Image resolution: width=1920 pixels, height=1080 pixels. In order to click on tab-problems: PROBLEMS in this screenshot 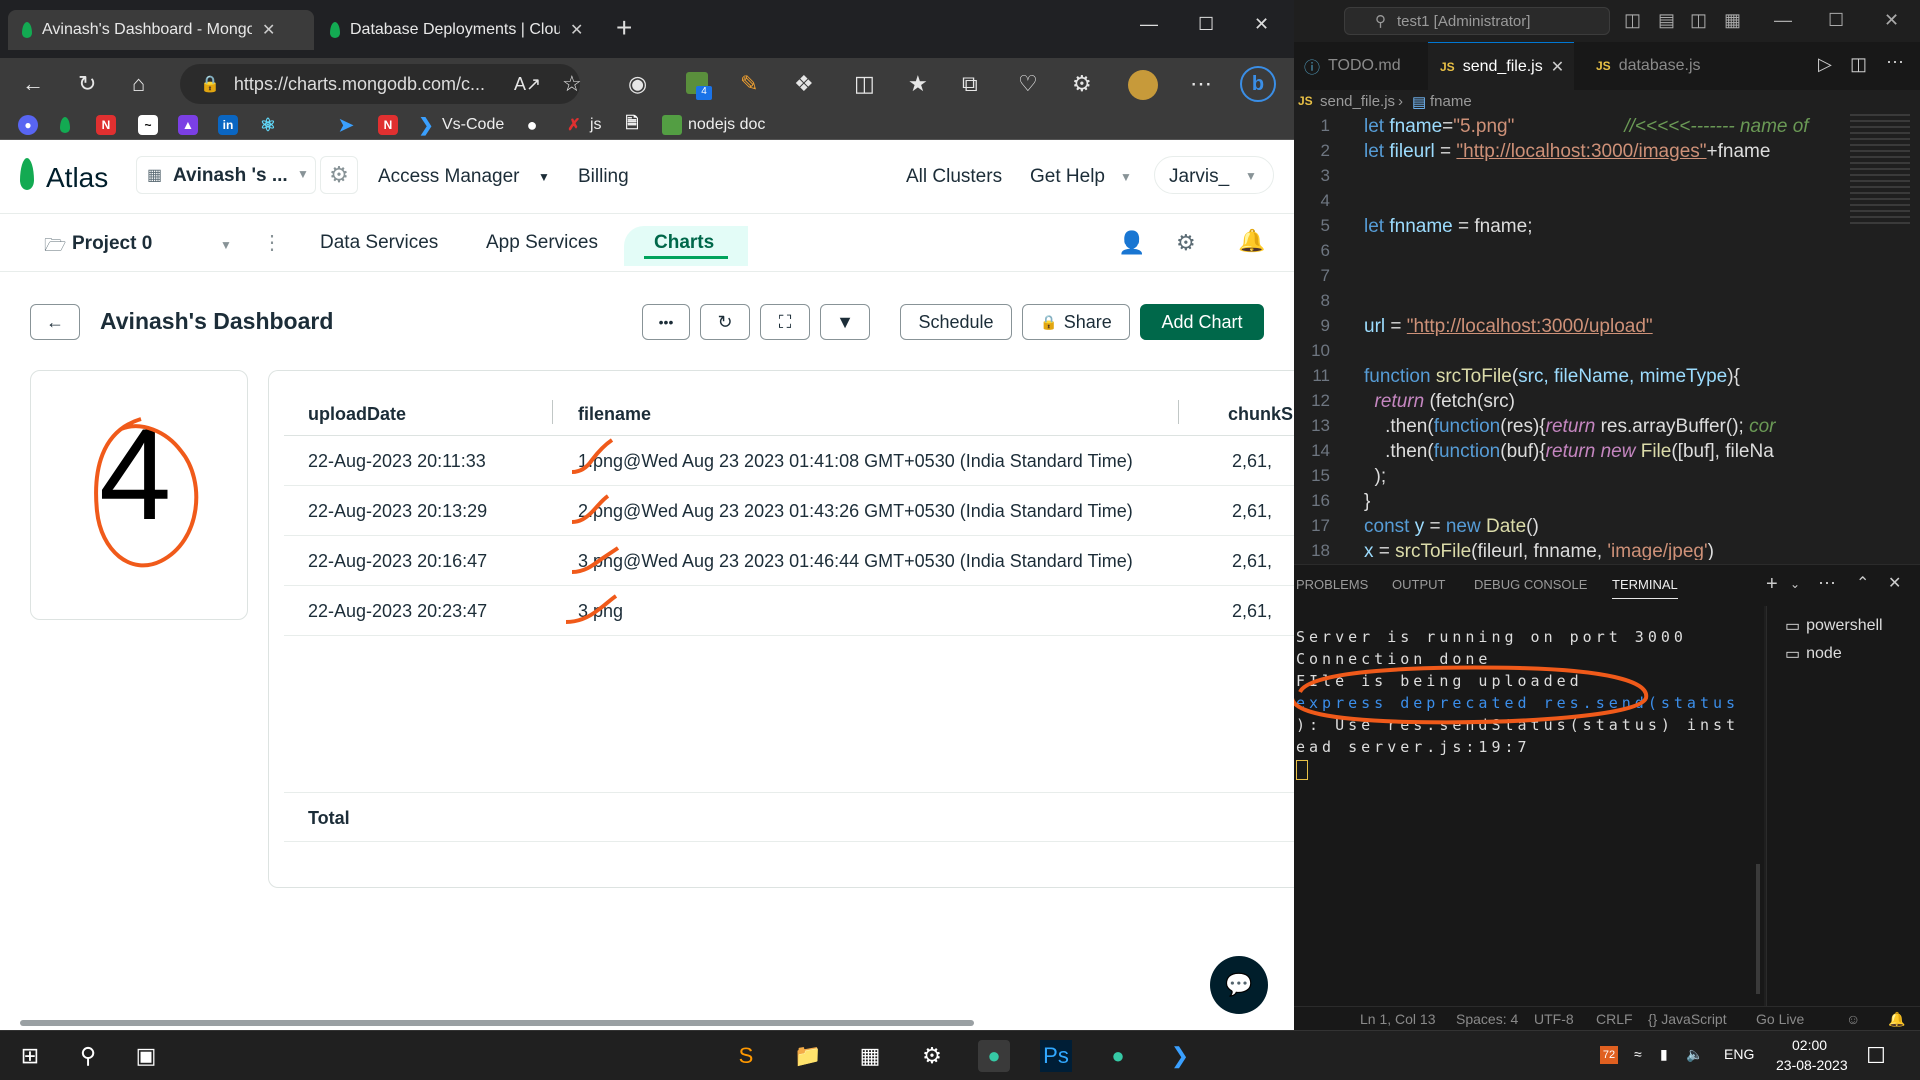, I will do `click(1332, 584)`.